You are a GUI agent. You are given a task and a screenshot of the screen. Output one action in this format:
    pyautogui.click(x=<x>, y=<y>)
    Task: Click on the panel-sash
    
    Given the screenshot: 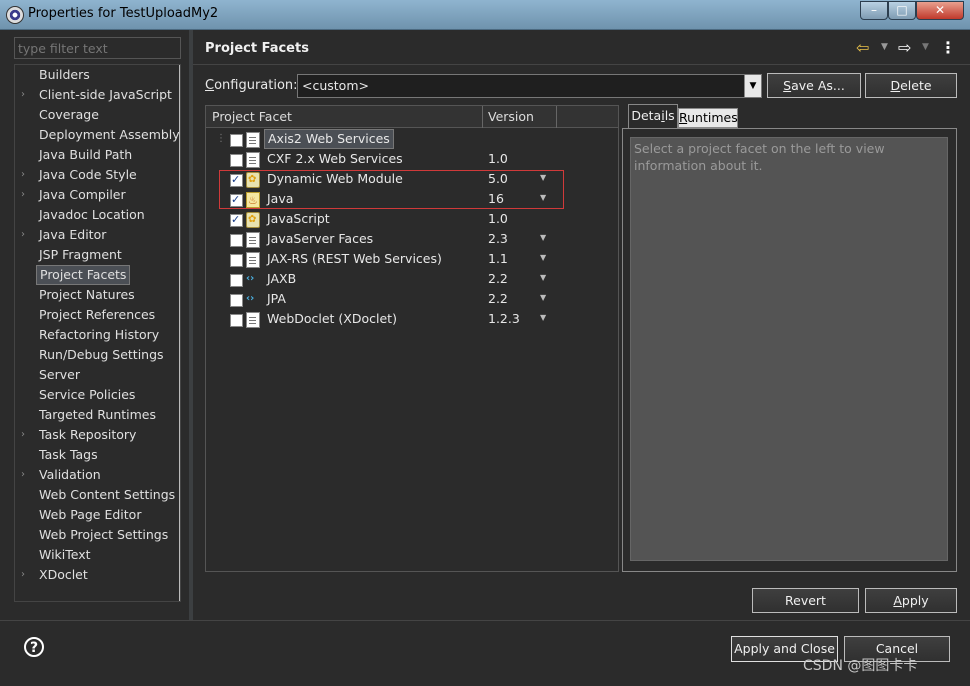 What is the action you would take?
    pyautogui.click(x=191, y=325)
    